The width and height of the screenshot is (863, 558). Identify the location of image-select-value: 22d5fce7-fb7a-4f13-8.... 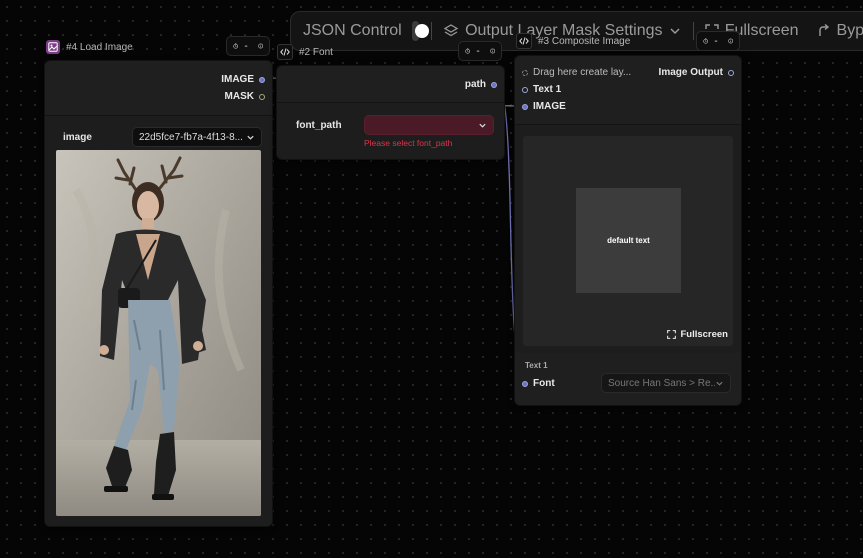
(191, 137).